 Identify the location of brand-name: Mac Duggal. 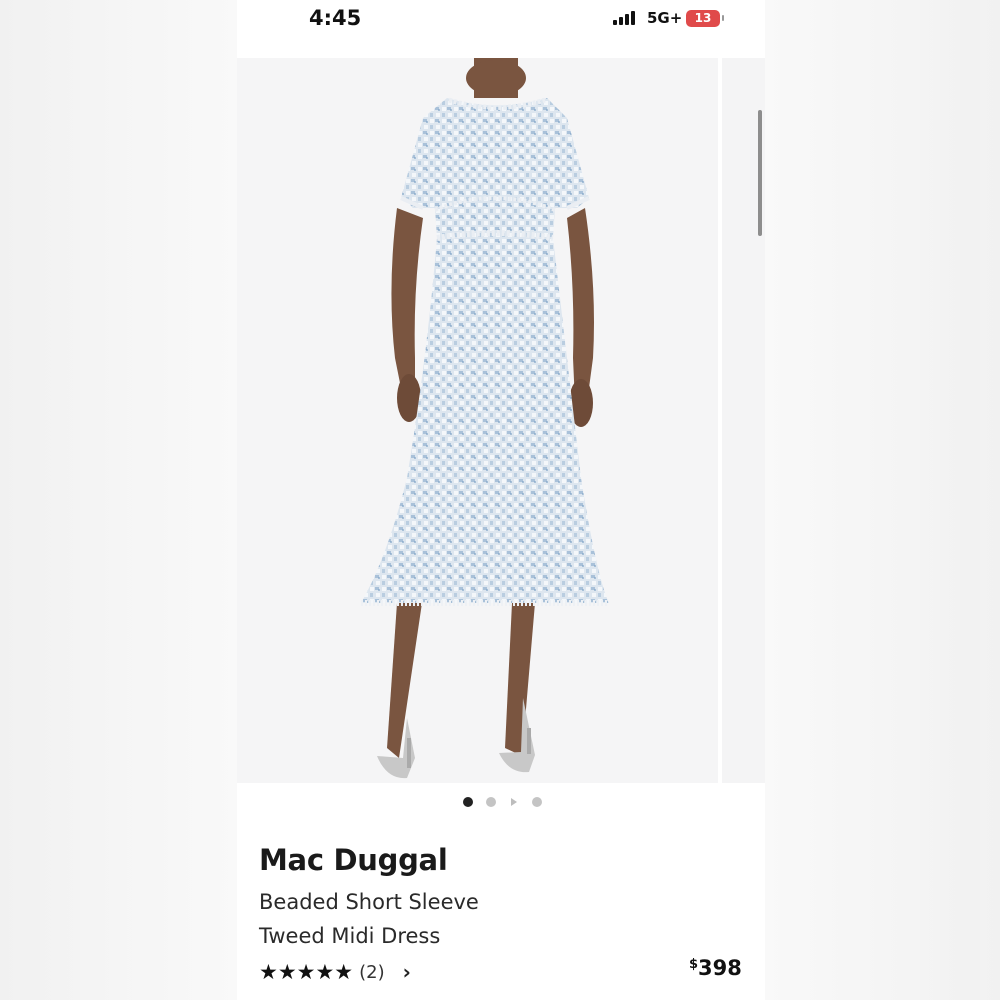
(353, 860).